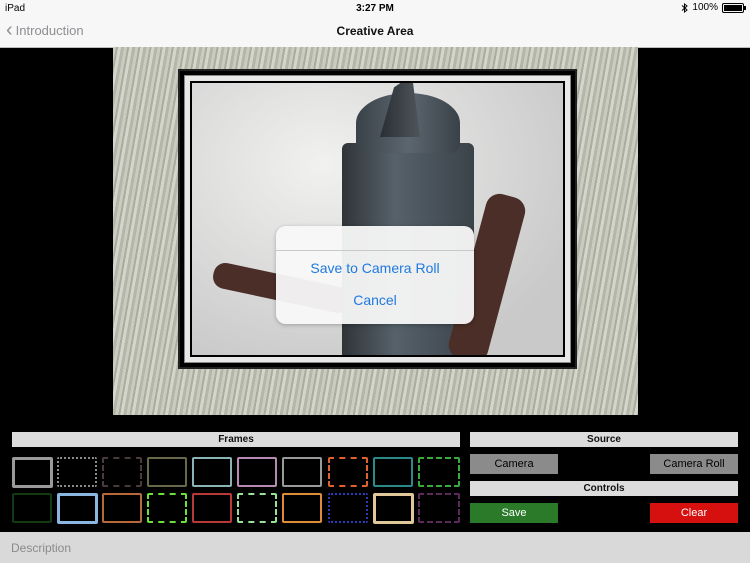 The height and width of the screenshot is (563, 750). I want to click on frame-swatch-multicolor, so click(348, 472).